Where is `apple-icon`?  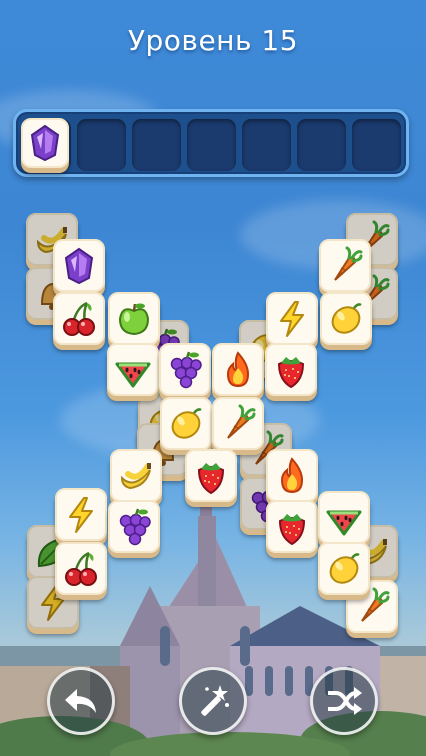 apple-icon is located at coordinates (134, 319).